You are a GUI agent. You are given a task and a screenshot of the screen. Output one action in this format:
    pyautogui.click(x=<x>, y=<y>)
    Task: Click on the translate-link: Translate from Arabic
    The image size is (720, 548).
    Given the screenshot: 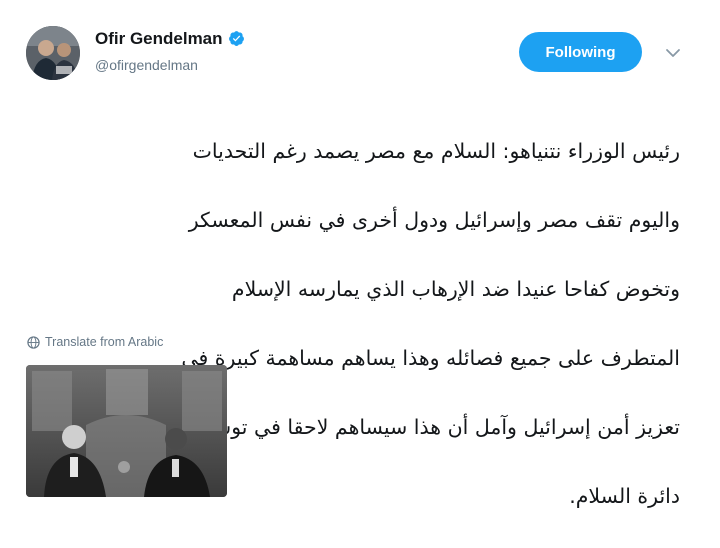 What is the action you would take?
    pyautogui.click(x=95, y=342)
    